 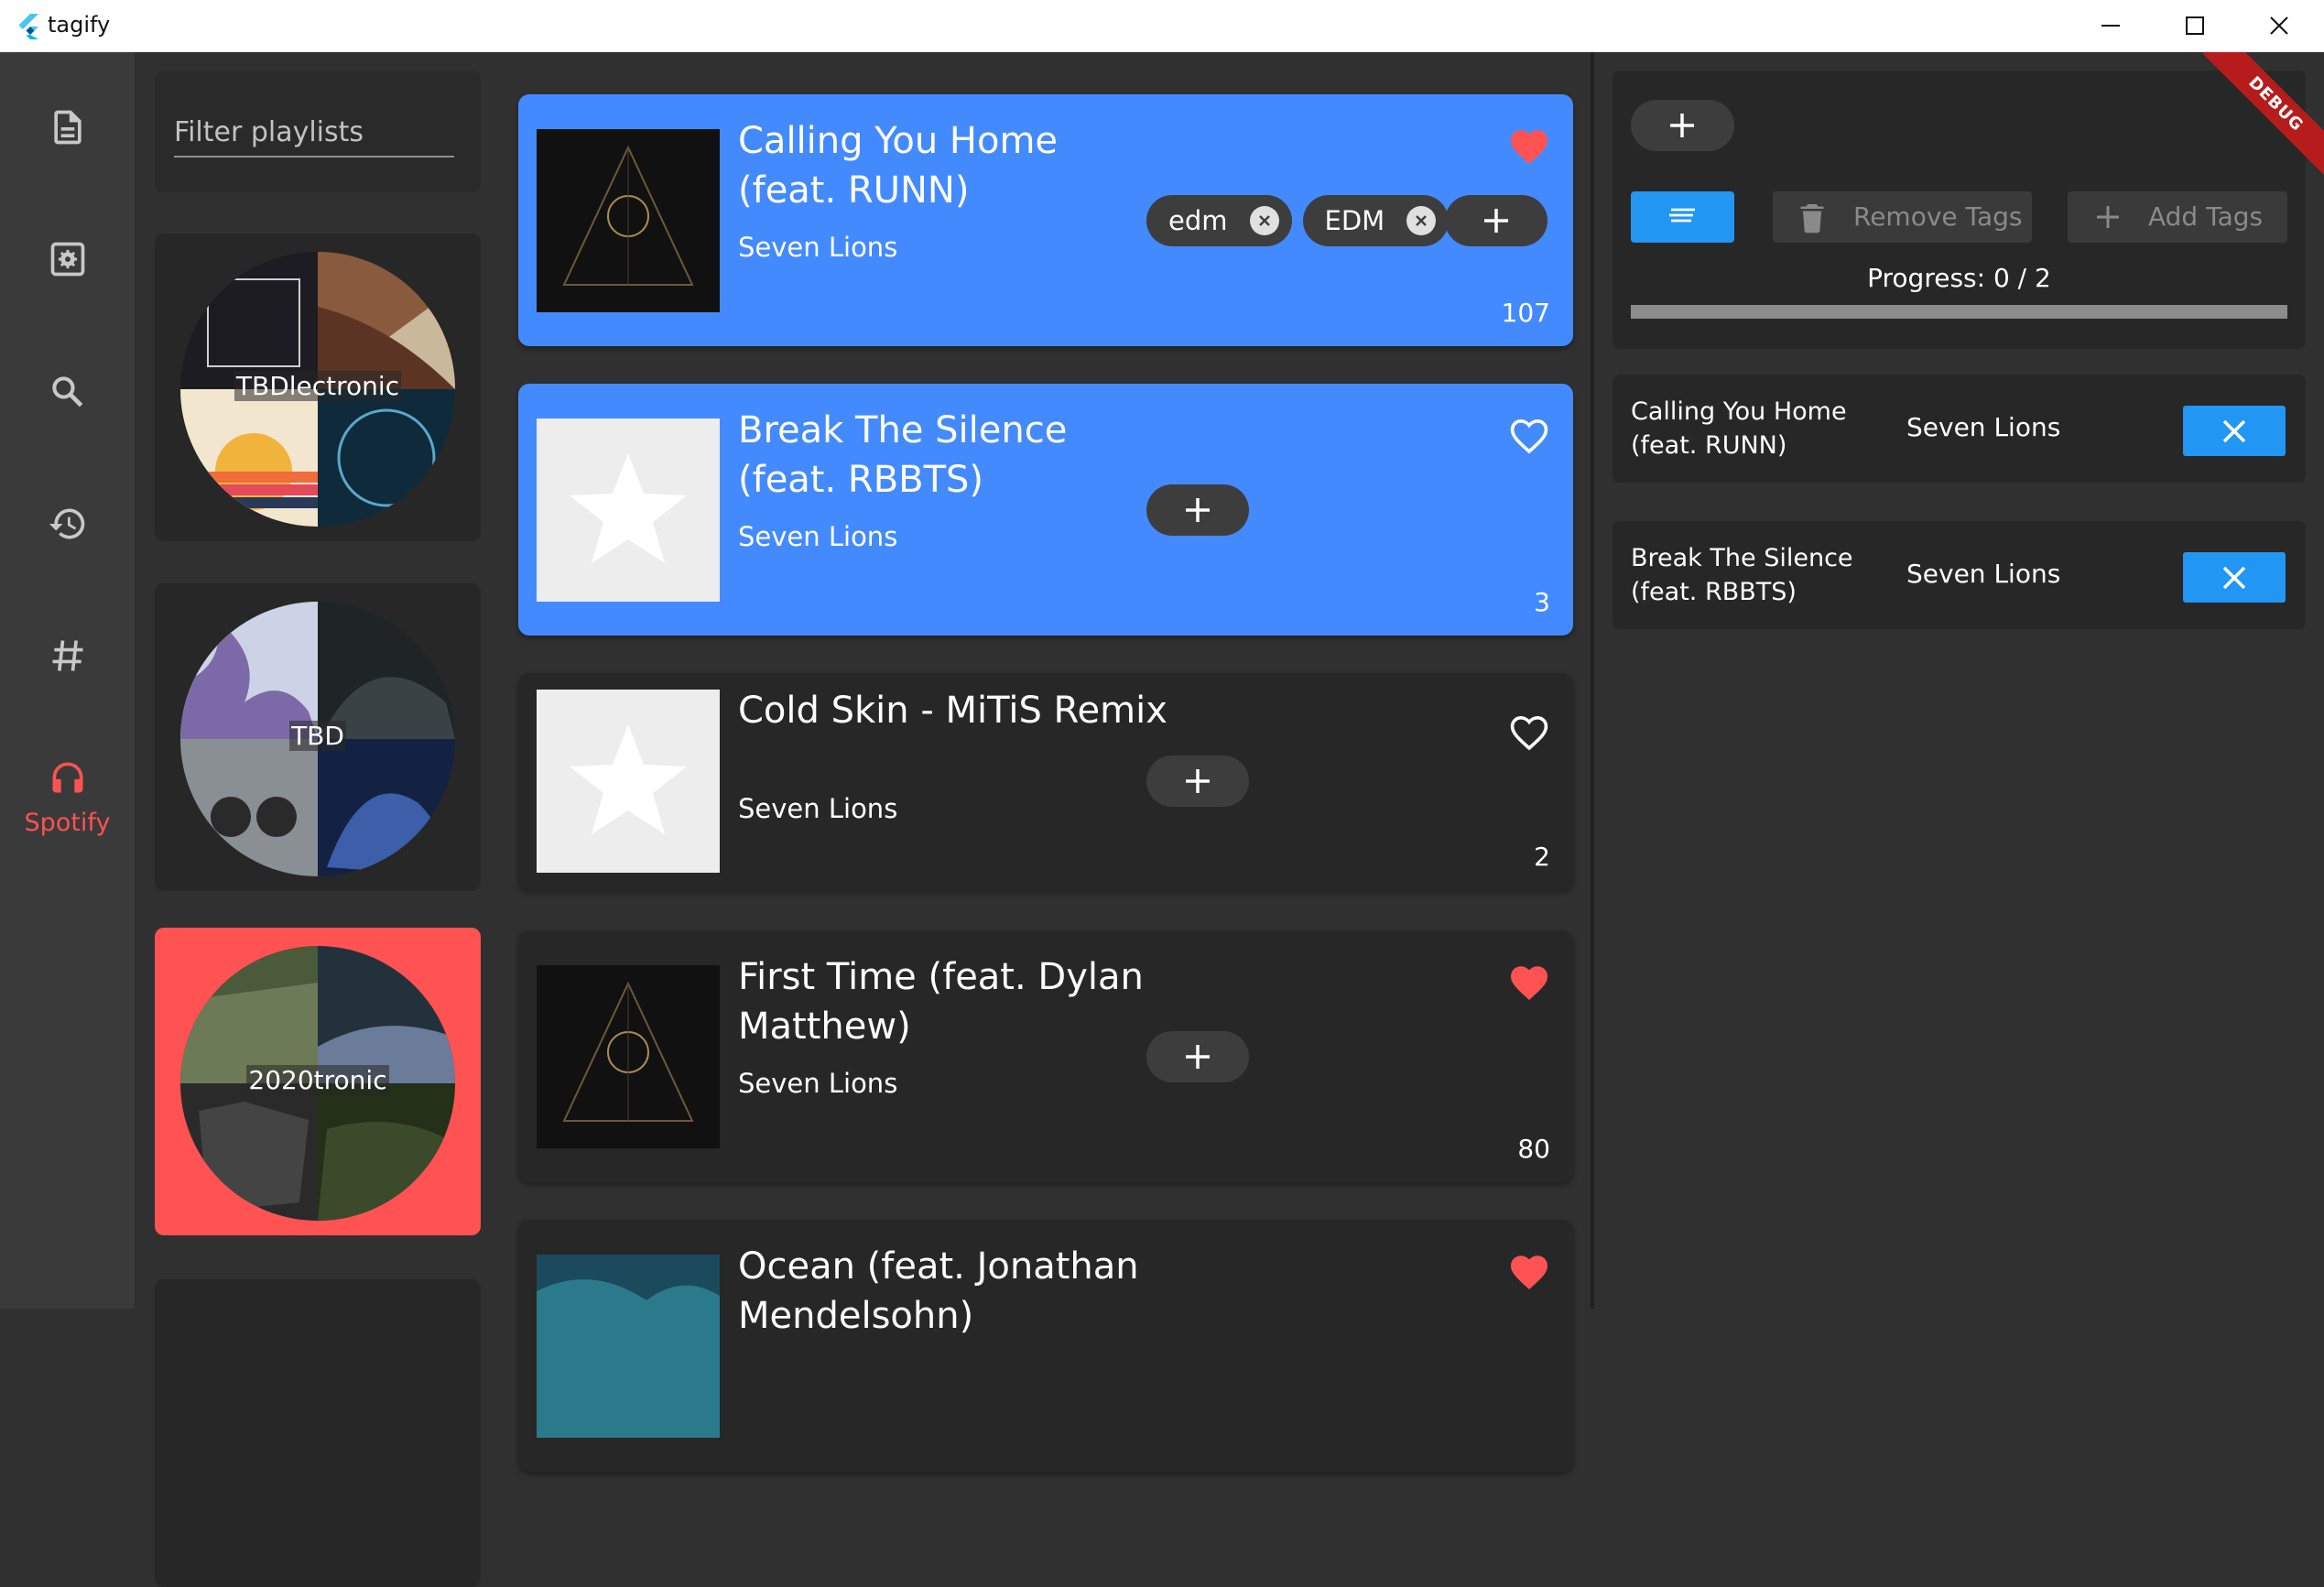 I want to click on remove-tags-button: Remove Tags, so click(x=1903, y=217).